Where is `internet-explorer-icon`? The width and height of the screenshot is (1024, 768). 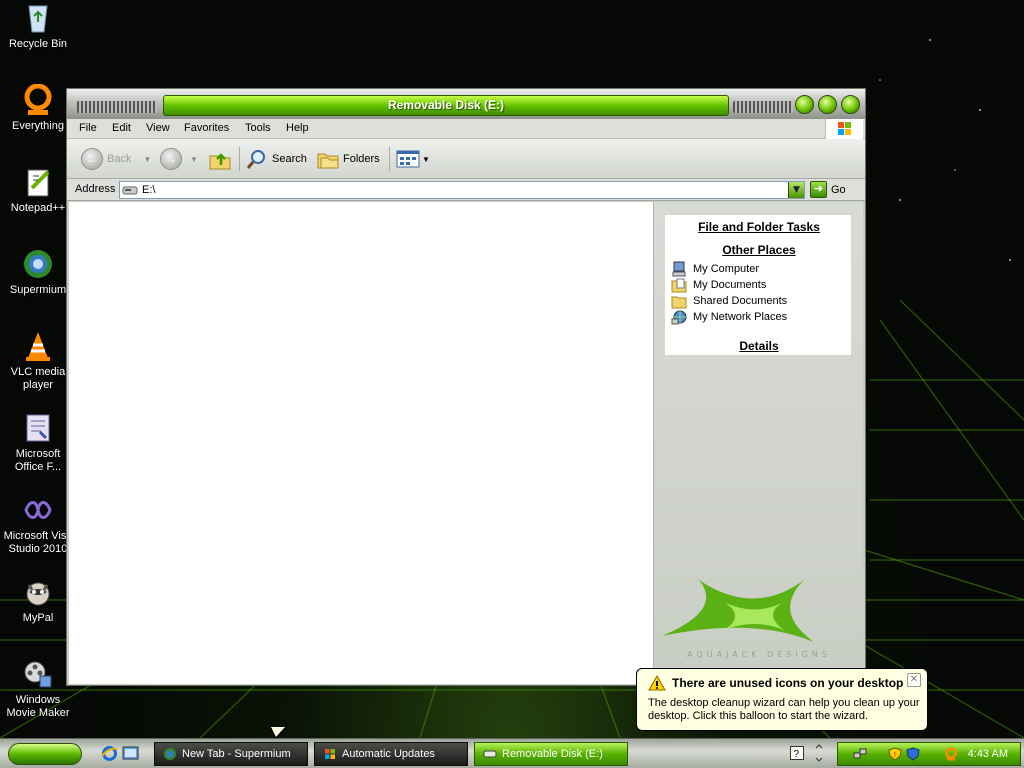 internet-explorer-icon is located at coordinates (109, 753).